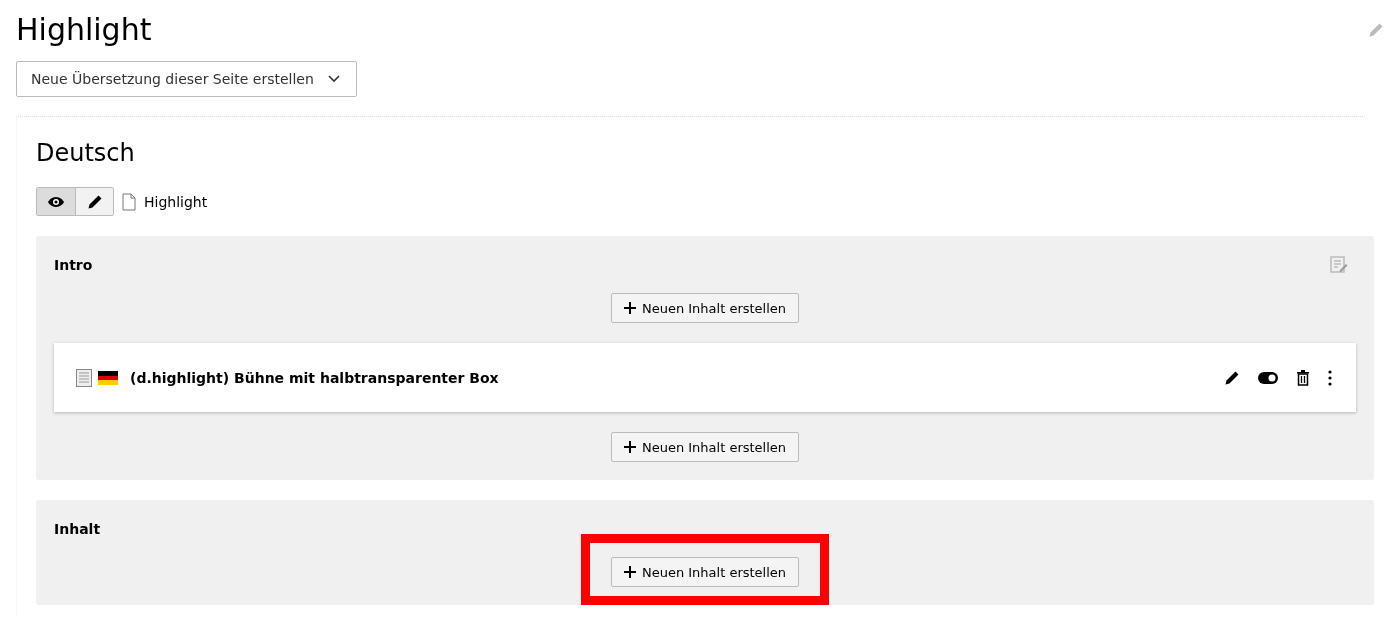  I want to click on flag-icon, so click(108, 377).